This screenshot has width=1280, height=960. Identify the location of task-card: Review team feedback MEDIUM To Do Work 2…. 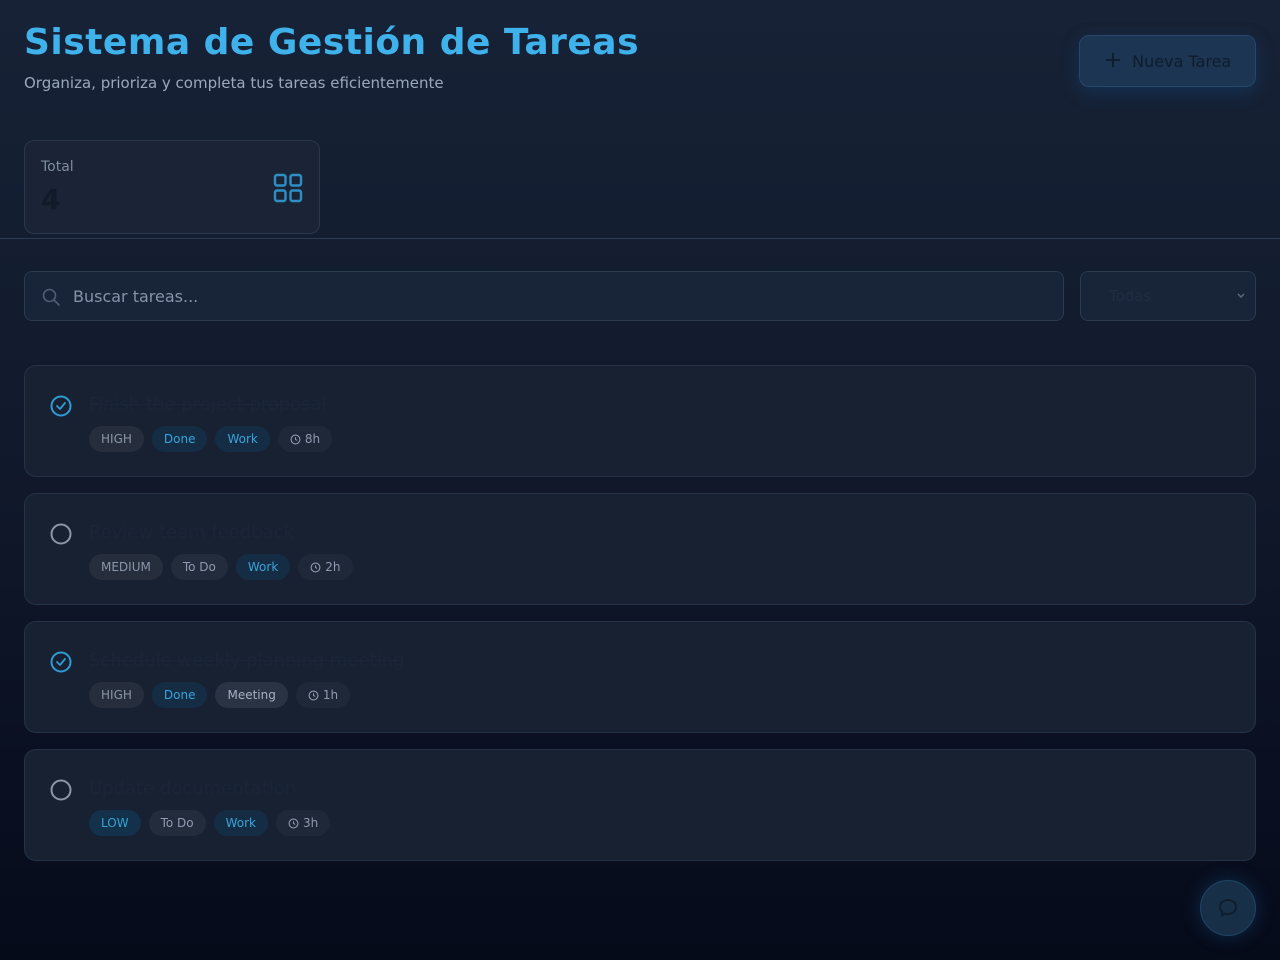
(640, 549).